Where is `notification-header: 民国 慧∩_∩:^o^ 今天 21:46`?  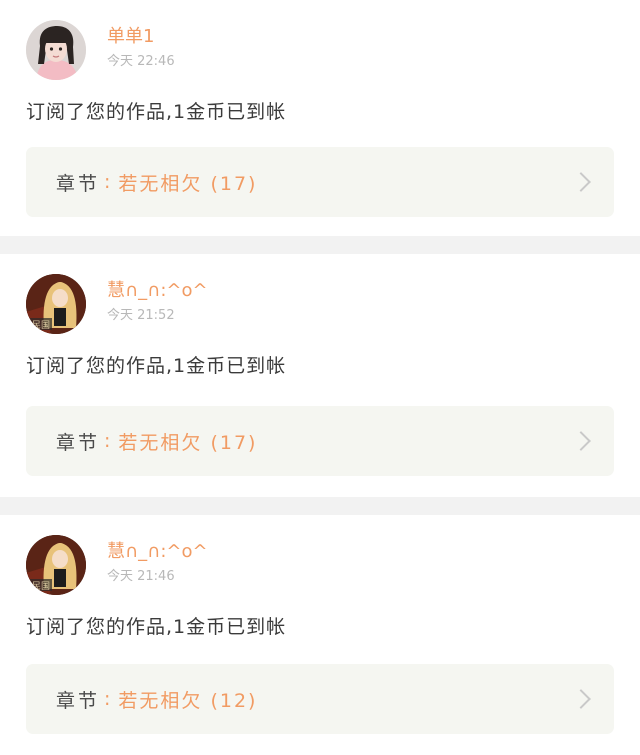 notification-header: 民国 慧∩_∩:^o^ 今天 21:46 is located at coordinates (320, 558).